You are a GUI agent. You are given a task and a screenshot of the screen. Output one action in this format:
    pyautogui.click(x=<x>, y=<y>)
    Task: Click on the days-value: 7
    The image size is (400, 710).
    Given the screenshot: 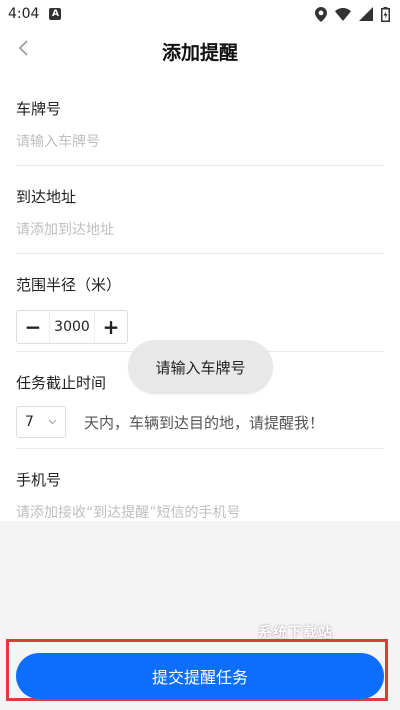 What is the action you would take?
    pyautogui.click(x=29, y=422)
    